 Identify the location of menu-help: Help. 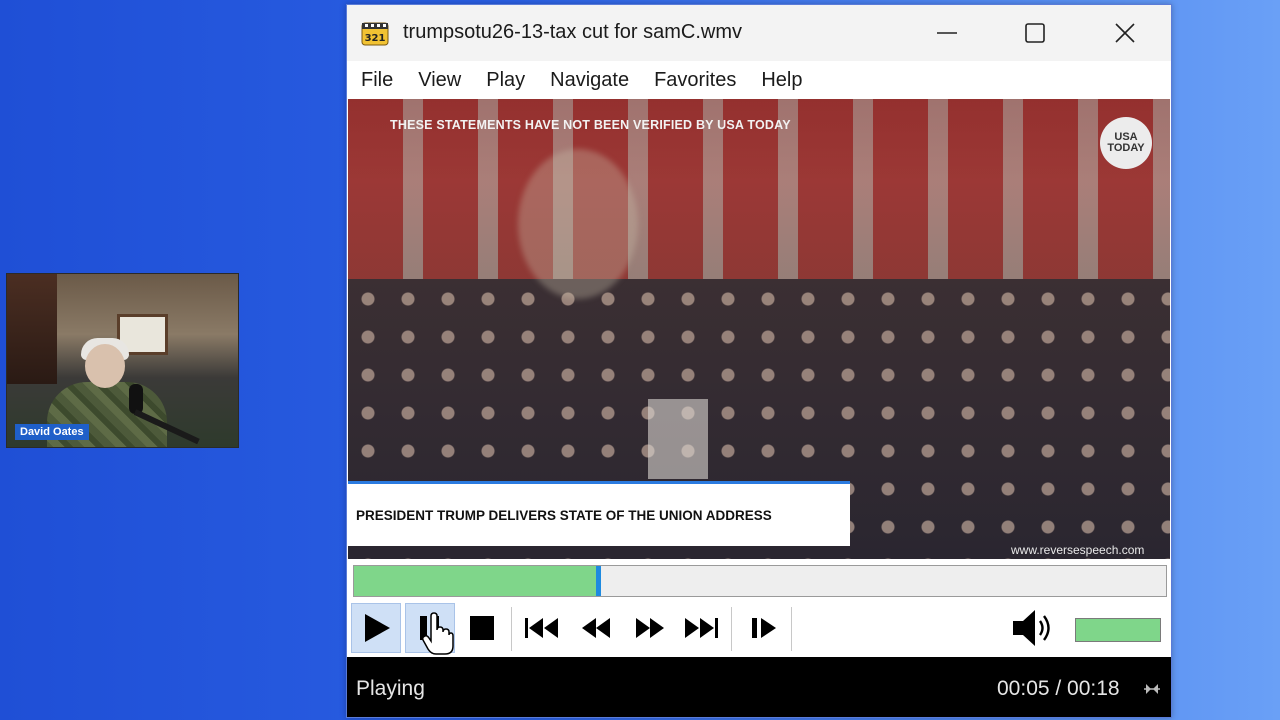
(781, 80).